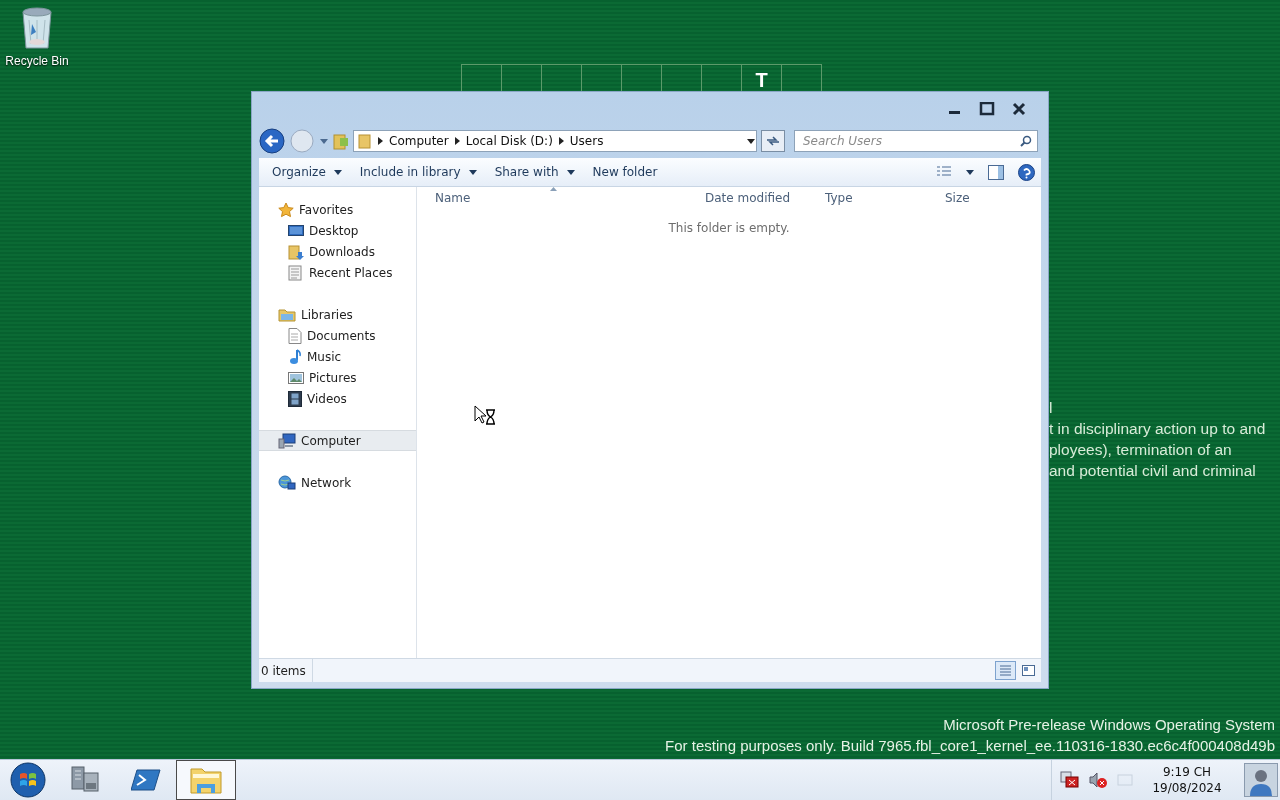  Describe the element at coordinates (295, 398) in the screenshot. I see `film-strip-icon` at that location.